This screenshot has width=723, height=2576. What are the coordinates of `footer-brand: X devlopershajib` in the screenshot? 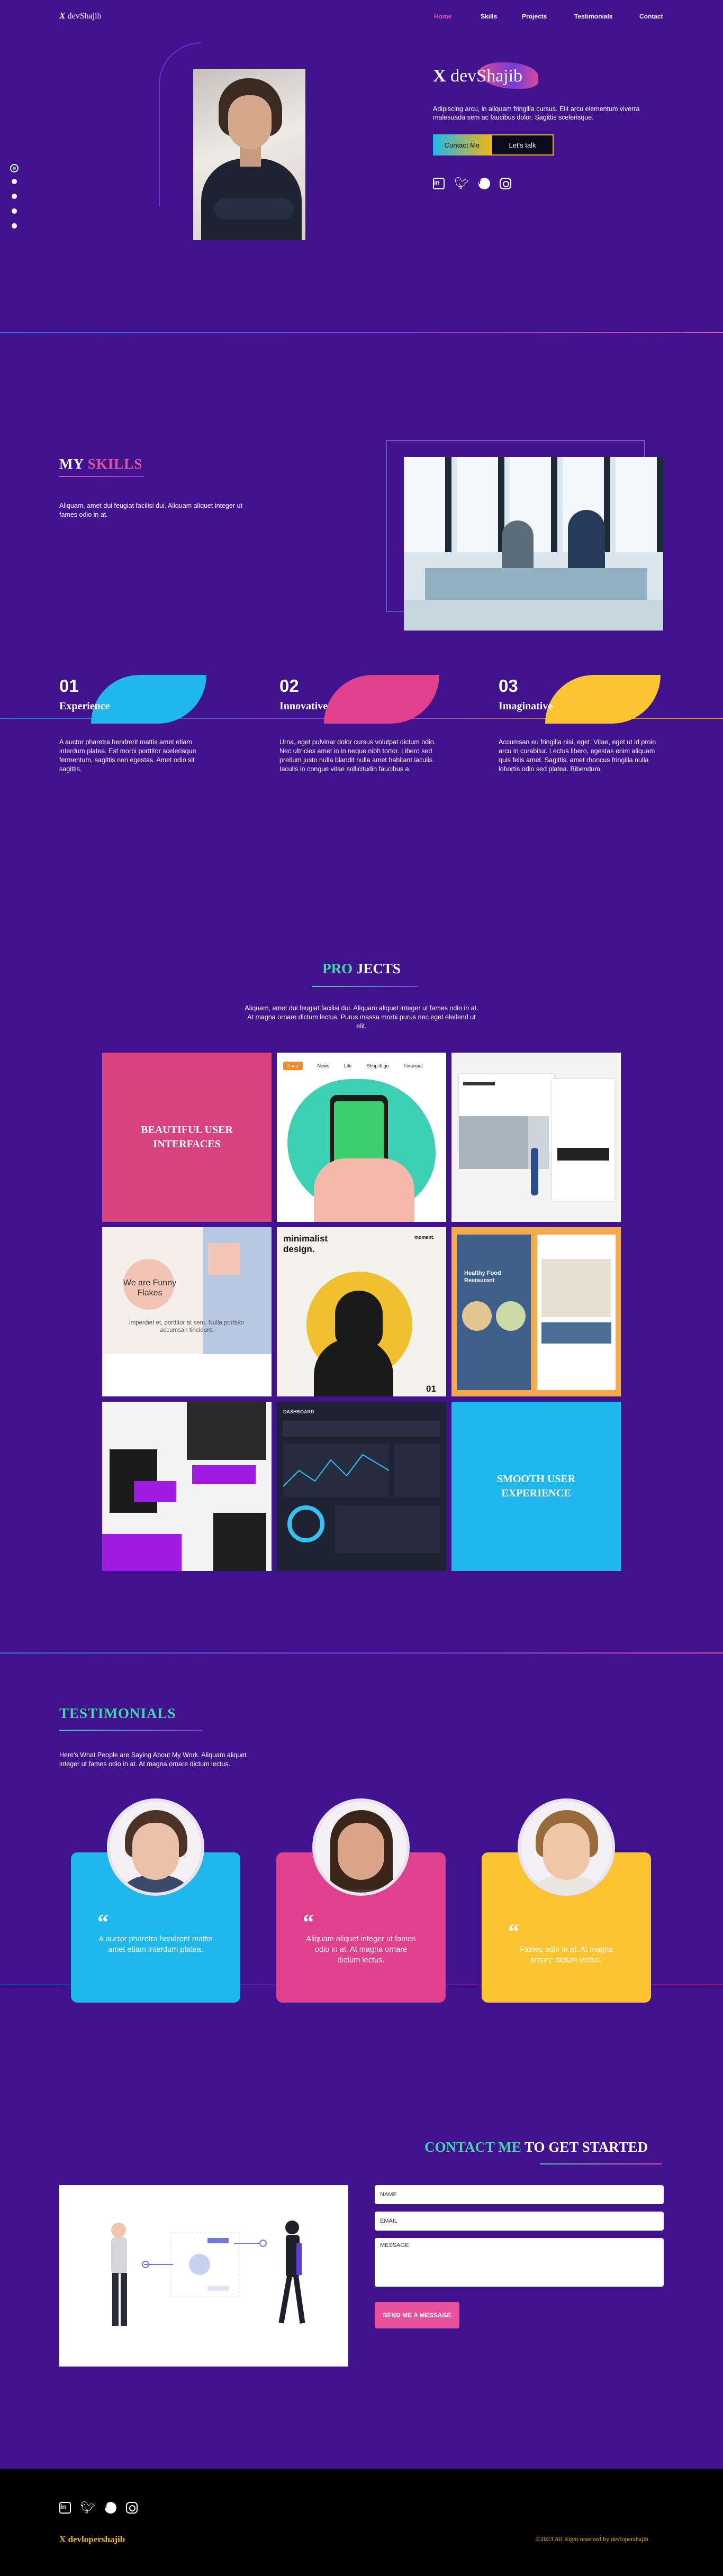 It's located at (92, 2539).